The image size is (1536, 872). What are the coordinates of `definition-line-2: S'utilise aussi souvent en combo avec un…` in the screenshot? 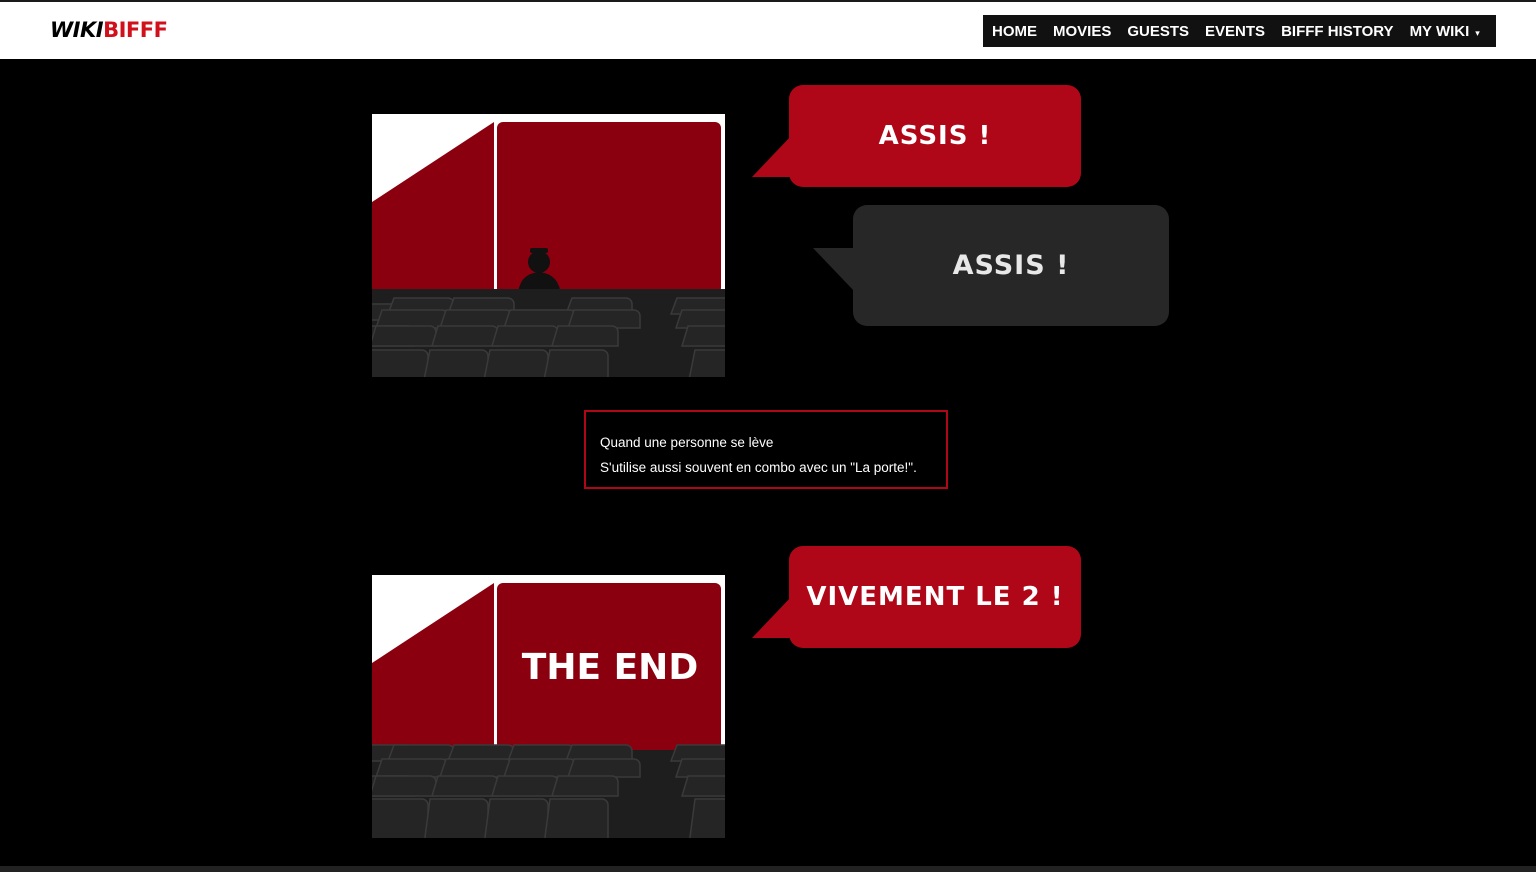 It's located at (758, 467).